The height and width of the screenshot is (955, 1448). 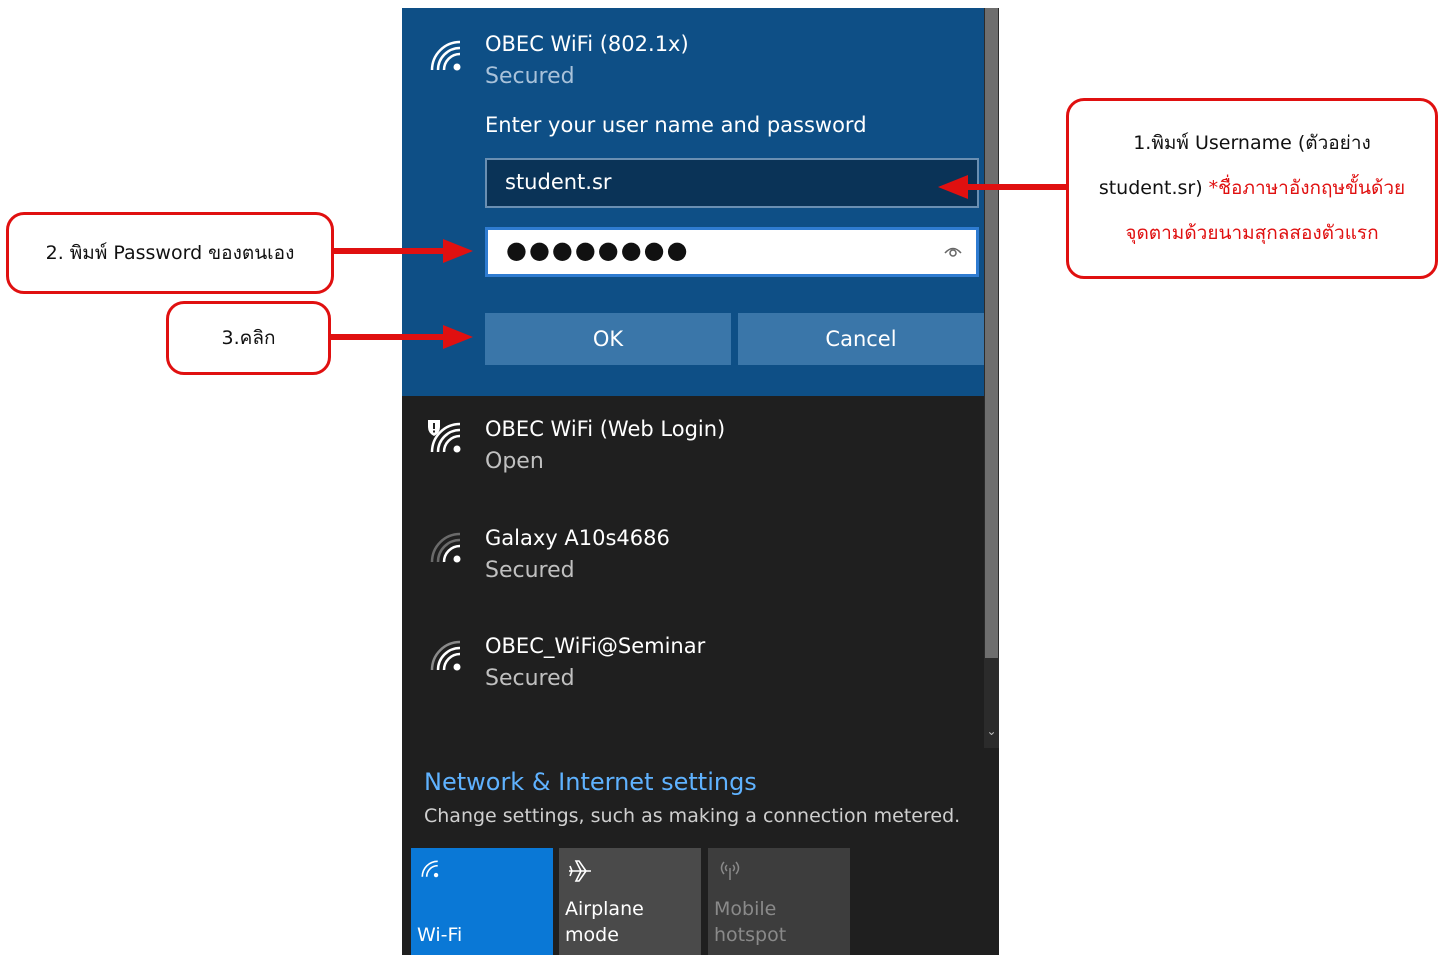 I want to click on annotation-arrows, so click(x=698, y=262).